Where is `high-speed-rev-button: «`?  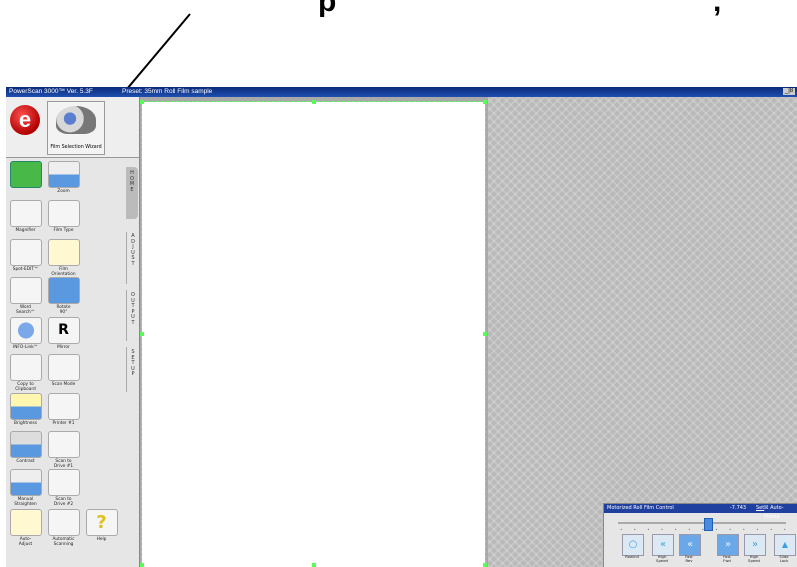
high-speed-rev-button: « is located at coordinates (663, 545).